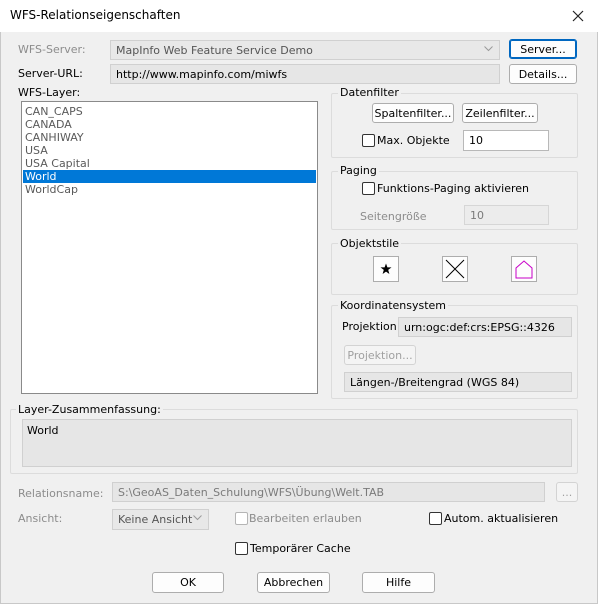 The width and height of the screenshot is (598, 604). Describe the element at coordinates (370, 243) in the screenshot. I see `objektstile-title: Objektstile` at that location.